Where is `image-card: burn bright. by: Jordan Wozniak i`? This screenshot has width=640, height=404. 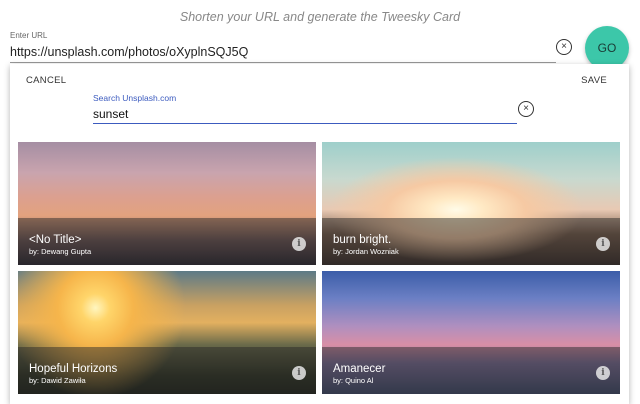
image-card: burn bright. by: Jordan Wozniak i is located at coordinates (471, 203).